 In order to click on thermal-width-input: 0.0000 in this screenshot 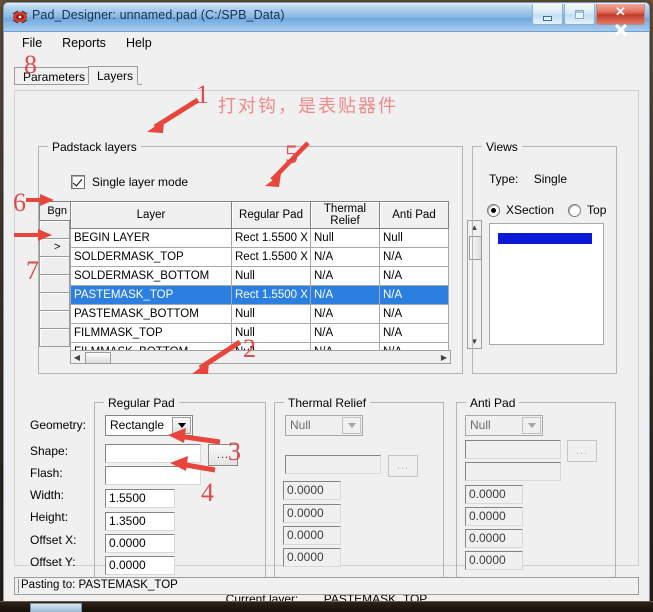, I will do `click(312, 490)`.